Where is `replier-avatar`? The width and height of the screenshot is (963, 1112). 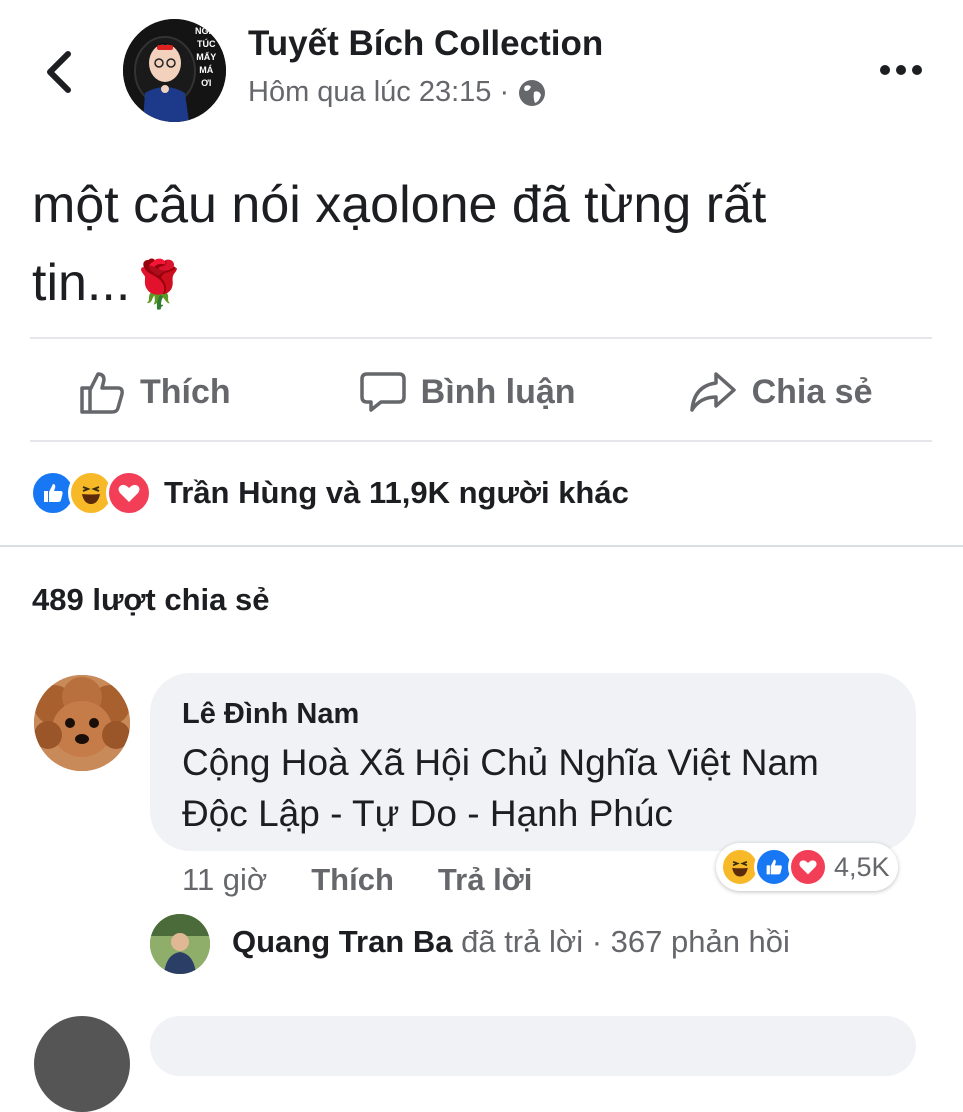 replier-avatar is located at coordinates (180, 944).